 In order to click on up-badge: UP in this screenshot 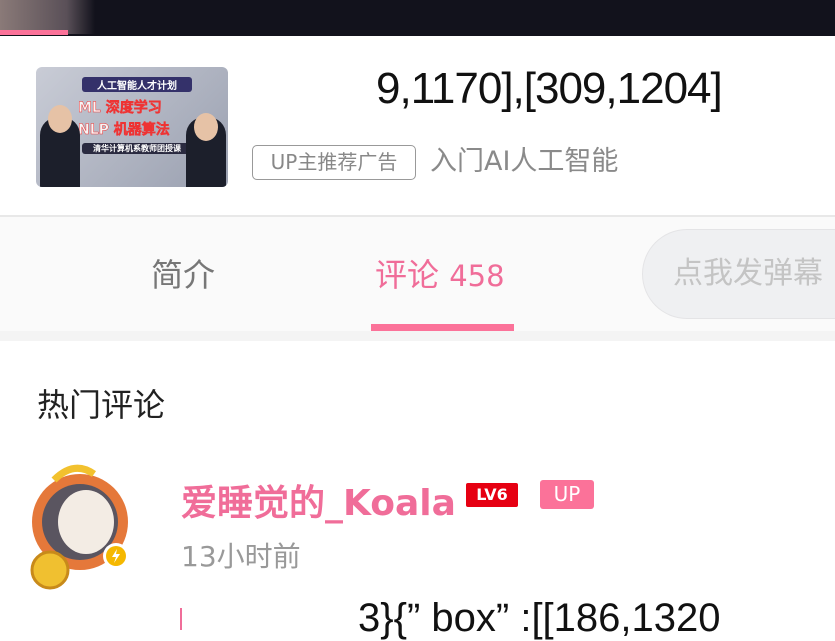, I will do `click(567, 494)`.